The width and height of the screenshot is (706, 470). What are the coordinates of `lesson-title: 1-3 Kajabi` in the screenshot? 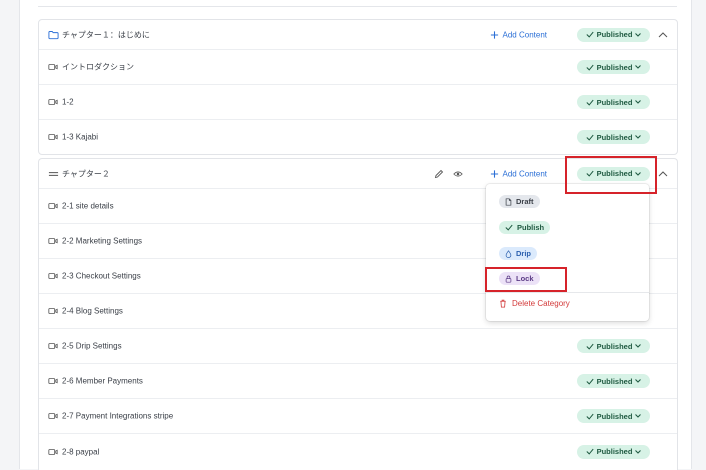 It's located at (80, 137).